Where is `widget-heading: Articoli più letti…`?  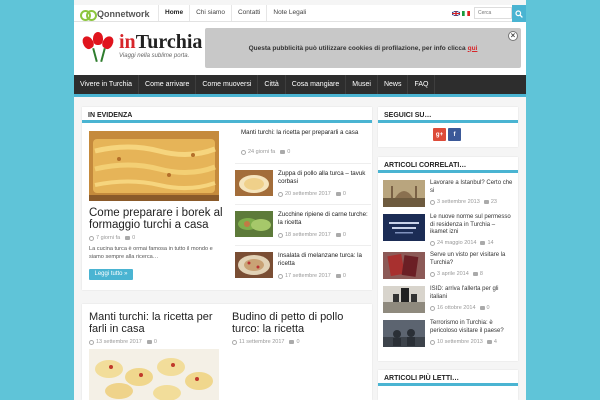 widget-heading: Articoli più letti… is located at coordinates (448, 378).